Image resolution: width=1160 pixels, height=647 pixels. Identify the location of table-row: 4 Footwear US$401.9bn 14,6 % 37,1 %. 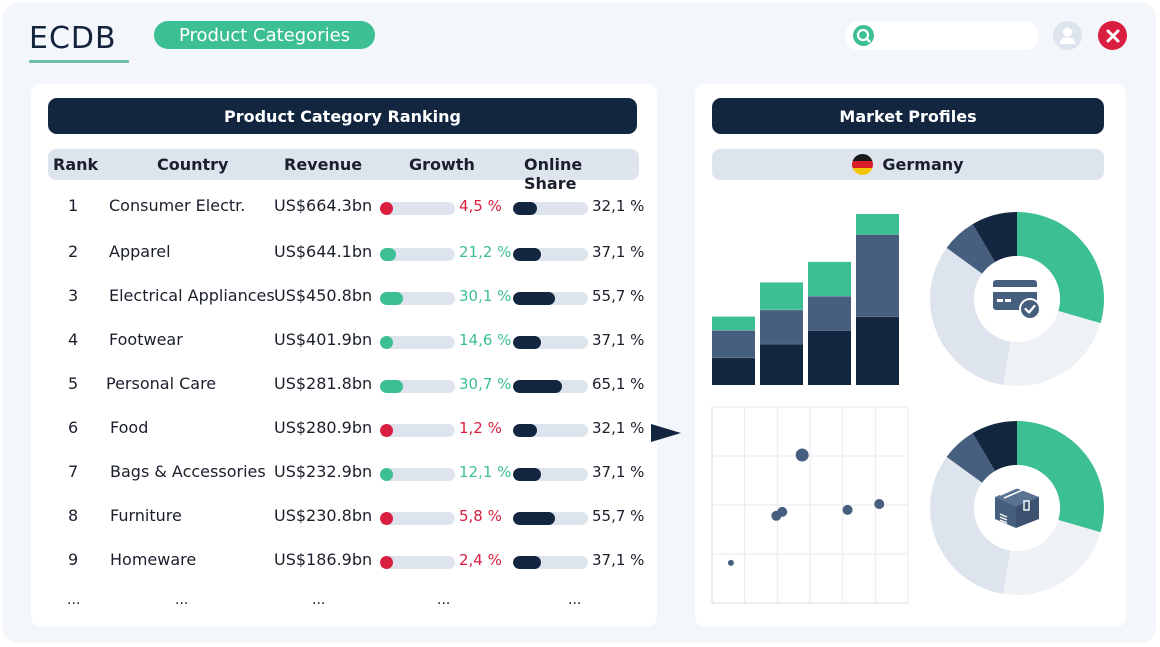
(344, 342).